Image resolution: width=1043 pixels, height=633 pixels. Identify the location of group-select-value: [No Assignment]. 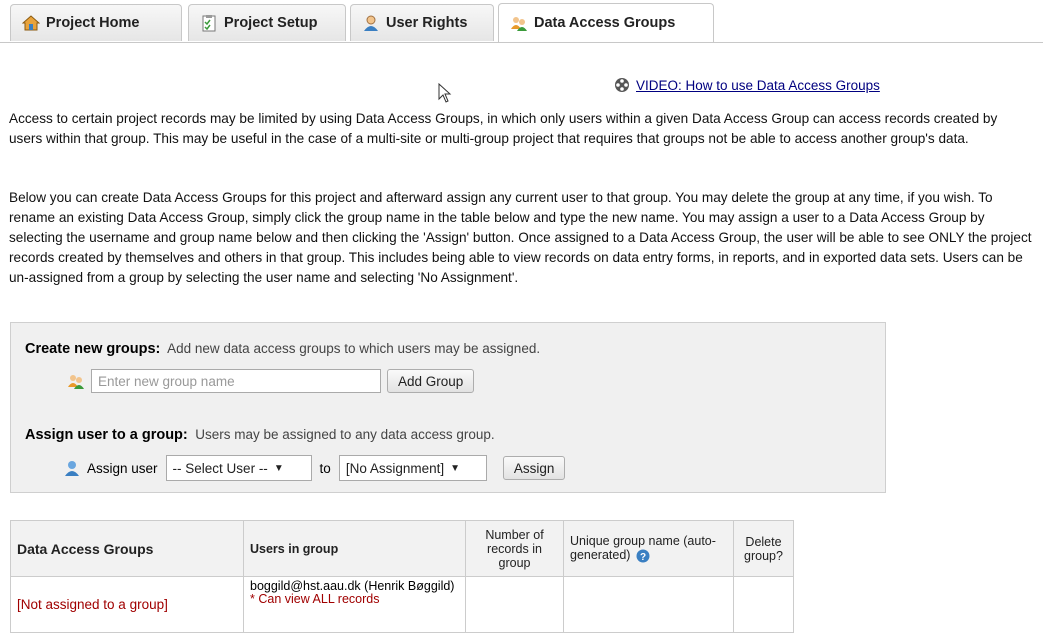
(395, 468).